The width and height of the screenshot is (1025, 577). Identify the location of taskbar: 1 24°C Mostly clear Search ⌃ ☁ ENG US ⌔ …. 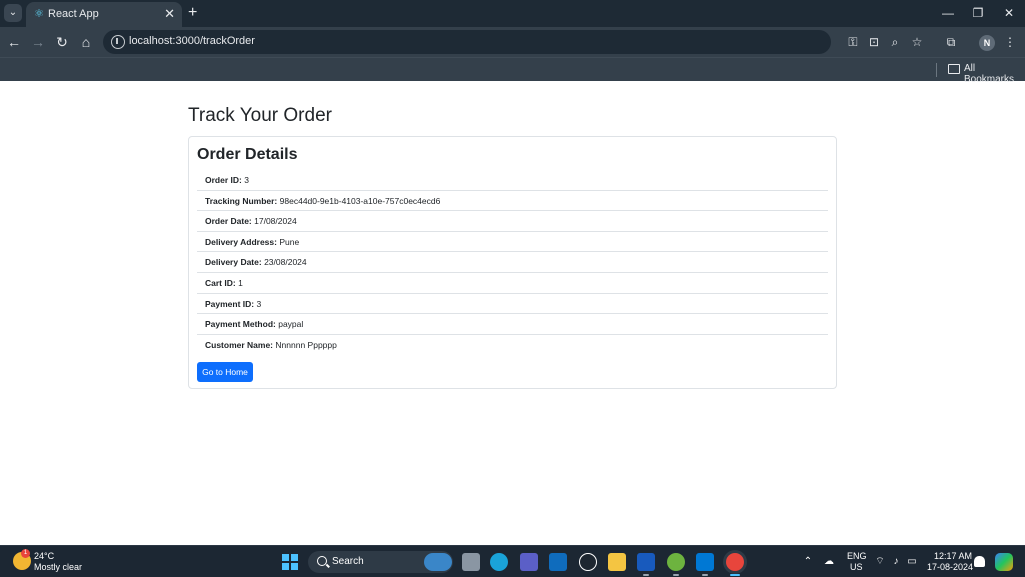
(512, 561).